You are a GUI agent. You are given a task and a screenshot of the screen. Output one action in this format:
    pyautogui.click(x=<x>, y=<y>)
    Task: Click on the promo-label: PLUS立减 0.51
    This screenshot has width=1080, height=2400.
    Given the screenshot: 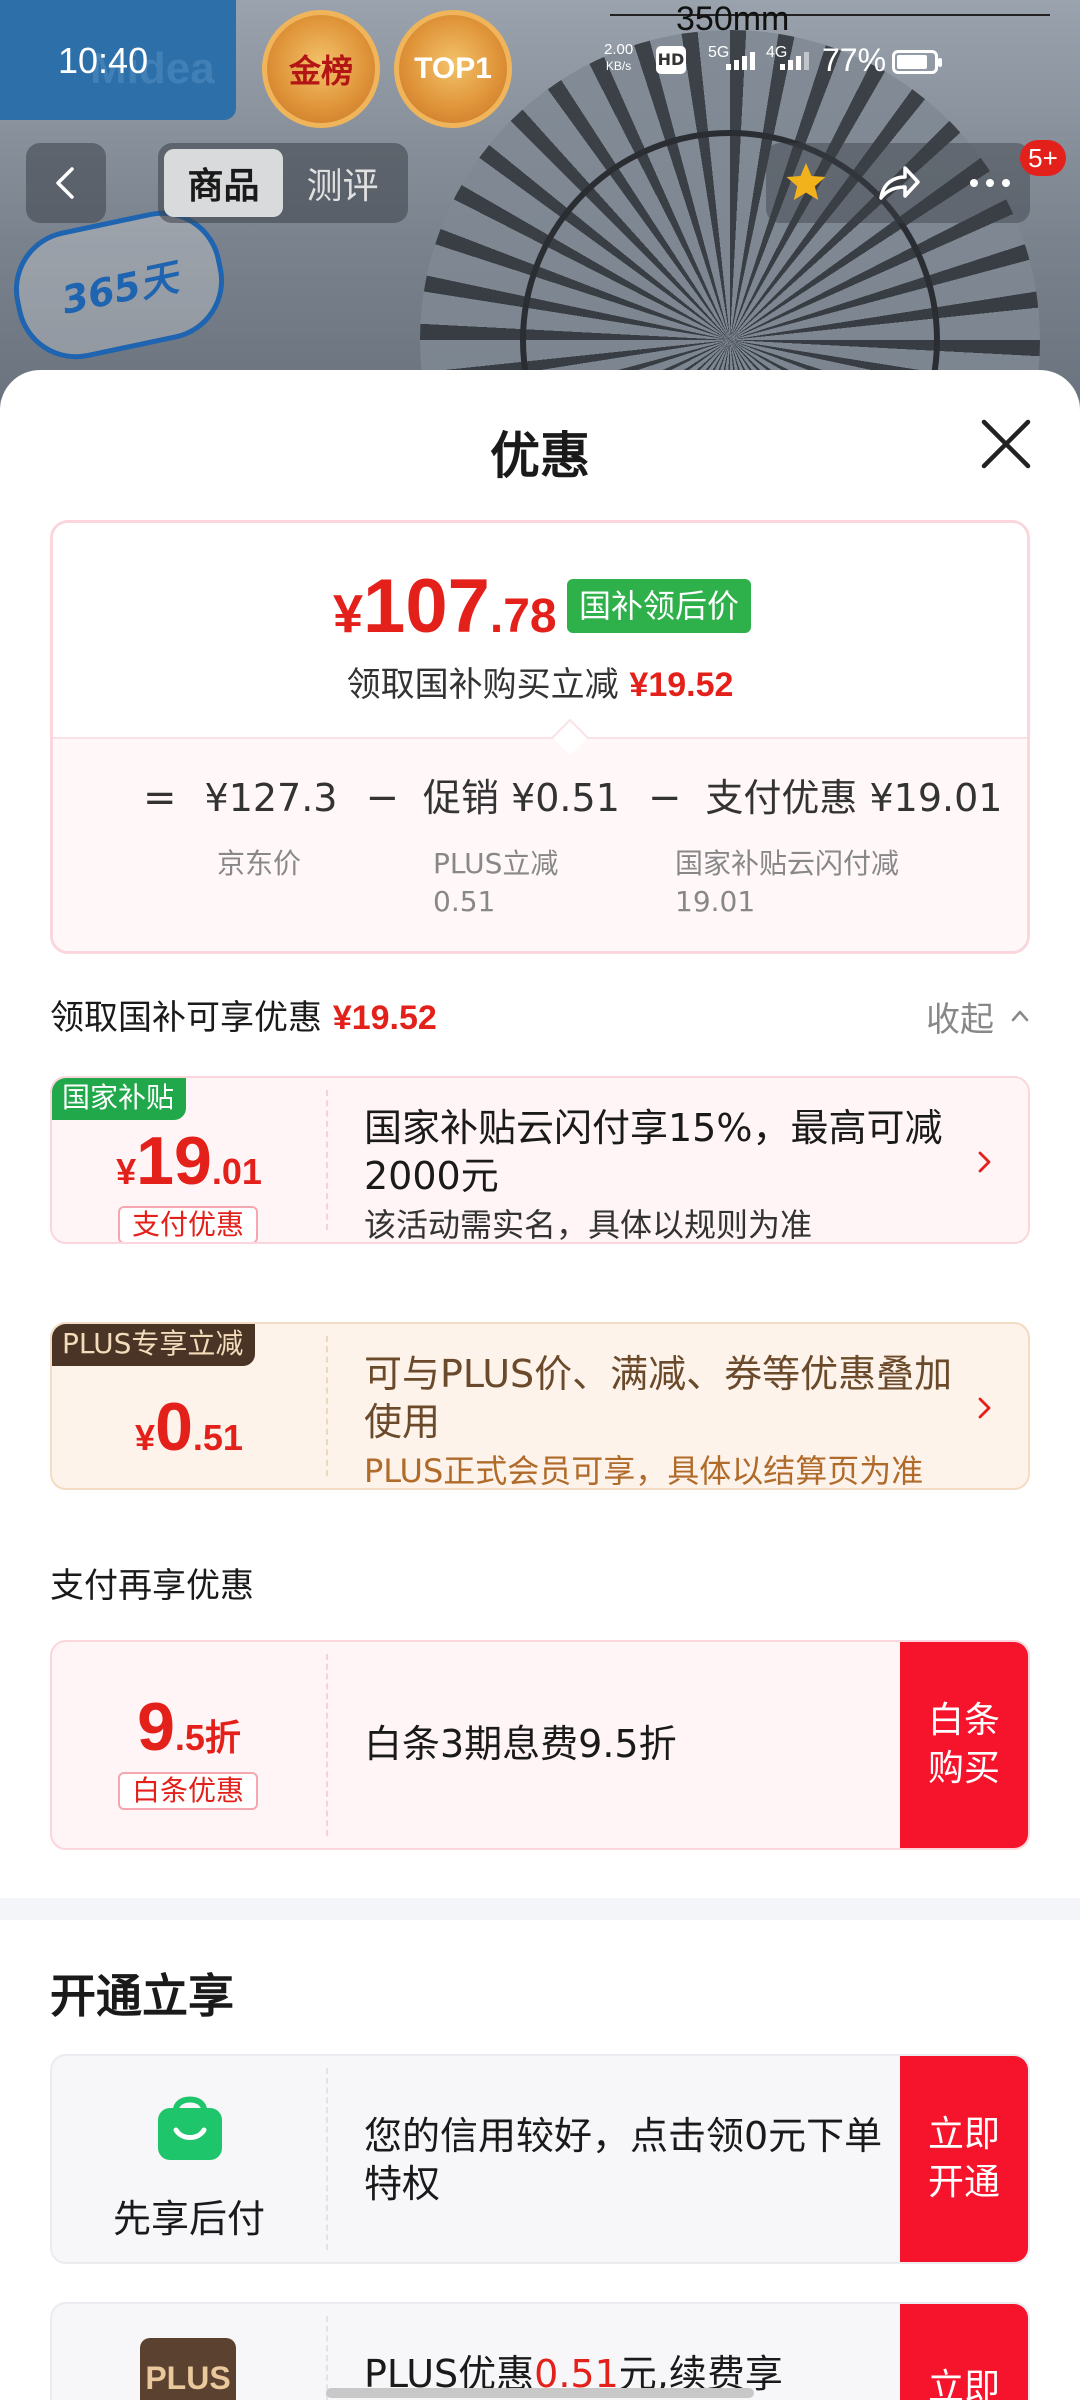 What is the action you would take?
    pyautogui.click(x=495, y=883)
    